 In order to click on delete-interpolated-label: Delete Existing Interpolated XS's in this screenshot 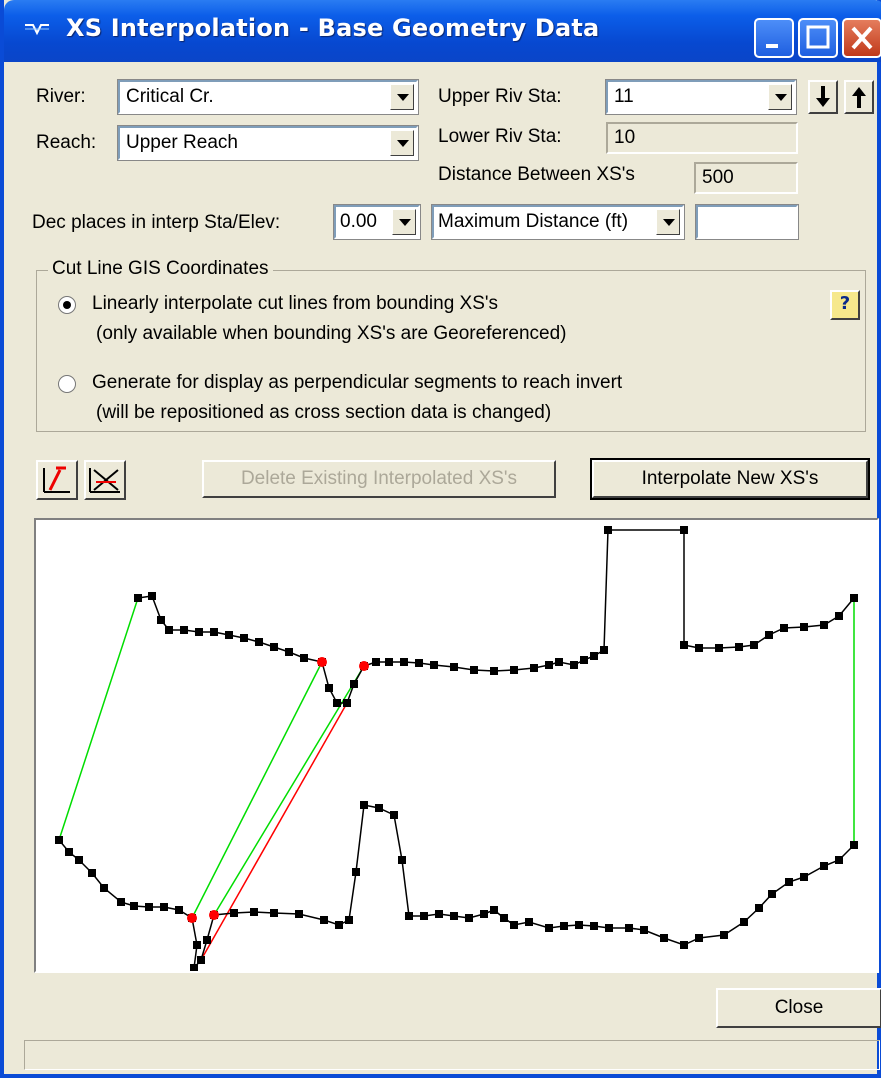, I will do `click(379, 478)`.